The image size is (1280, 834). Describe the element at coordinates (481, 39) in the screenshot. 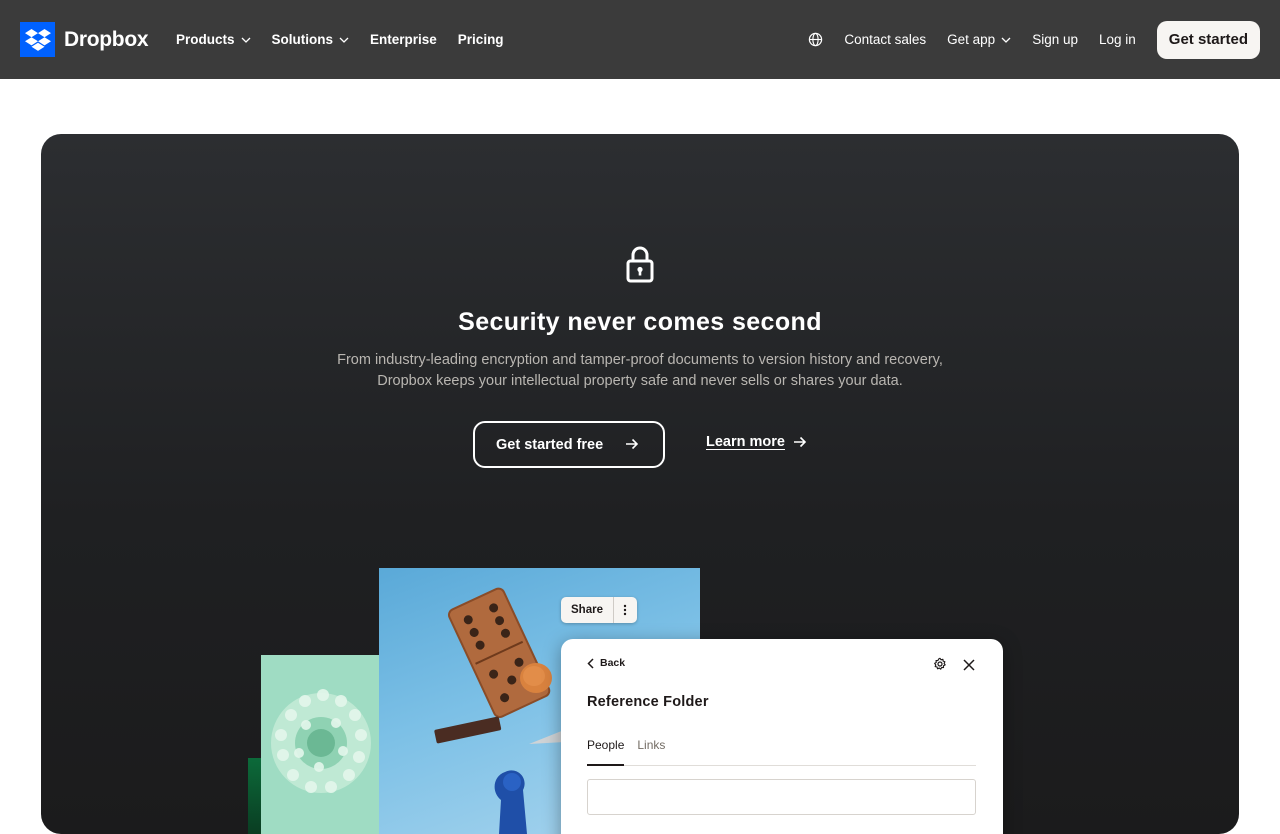

I see `nav-pricing: Pricing` at that location.